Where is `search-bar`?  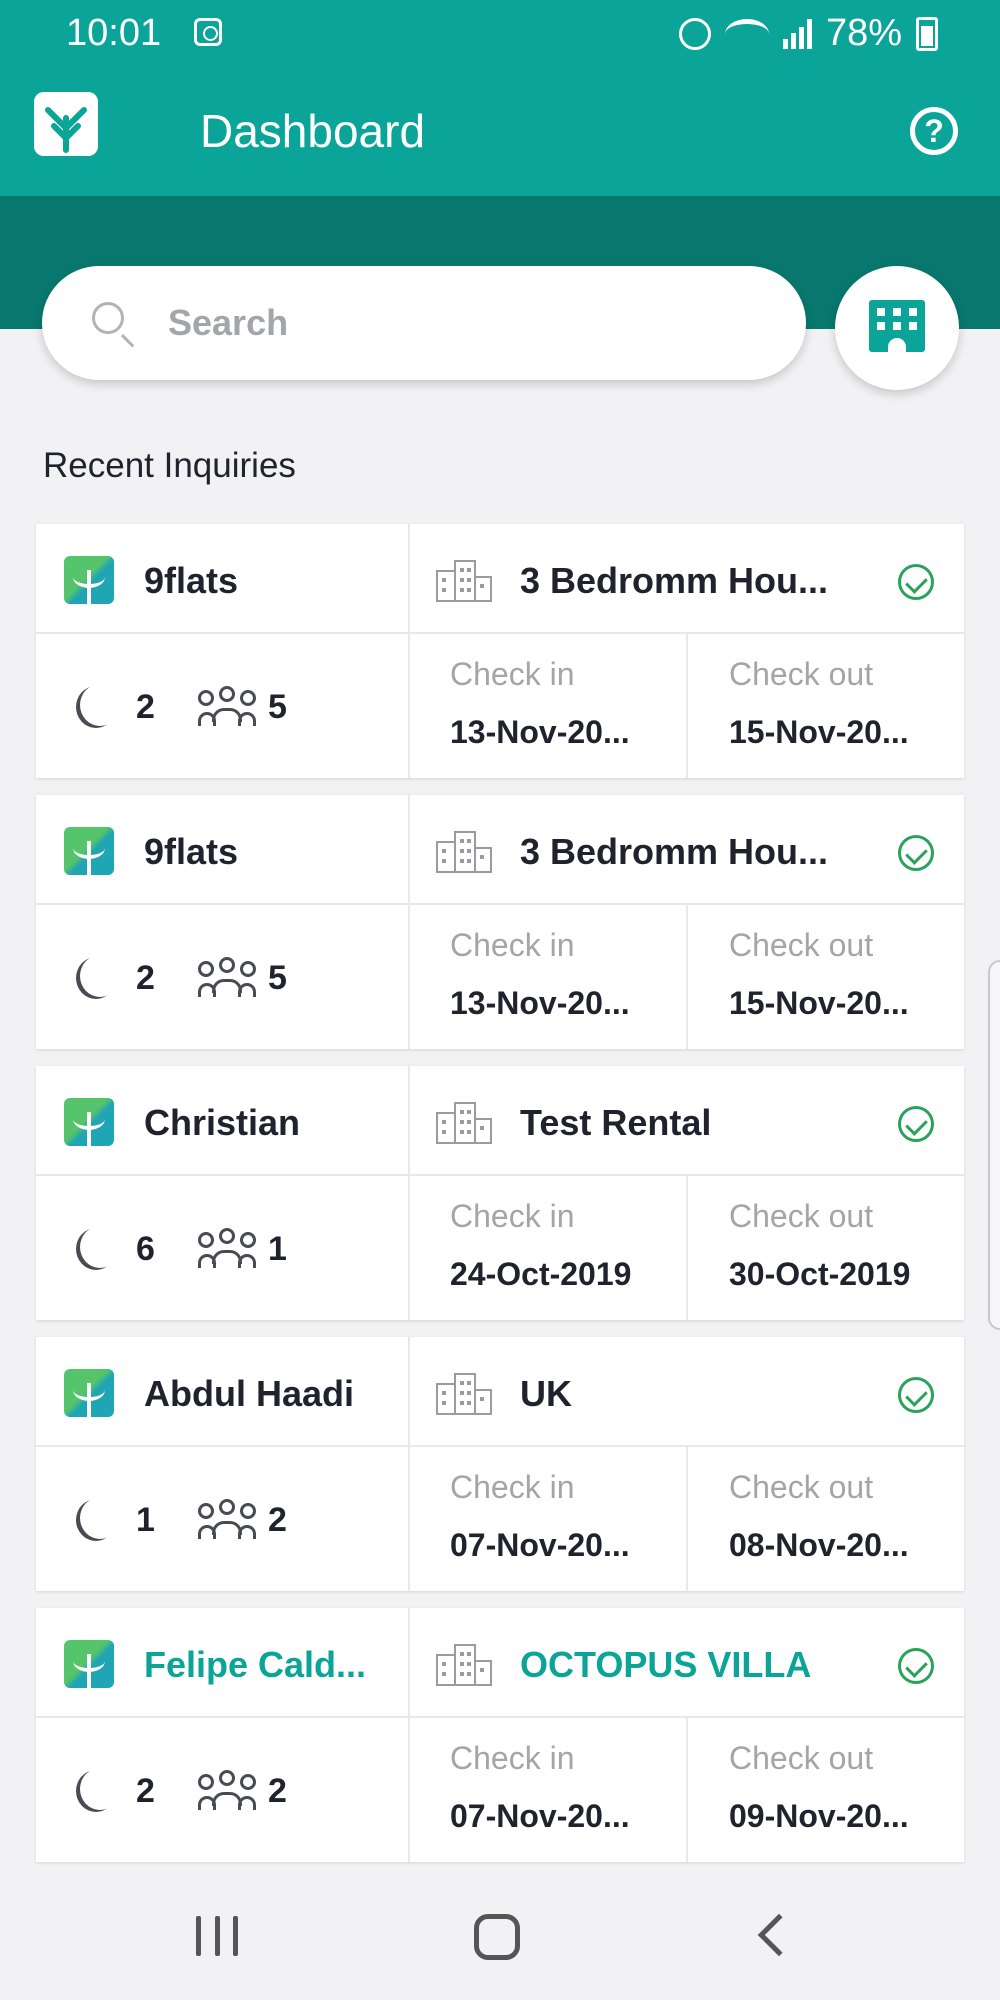 search-bar is located at coordinates (424, 323).